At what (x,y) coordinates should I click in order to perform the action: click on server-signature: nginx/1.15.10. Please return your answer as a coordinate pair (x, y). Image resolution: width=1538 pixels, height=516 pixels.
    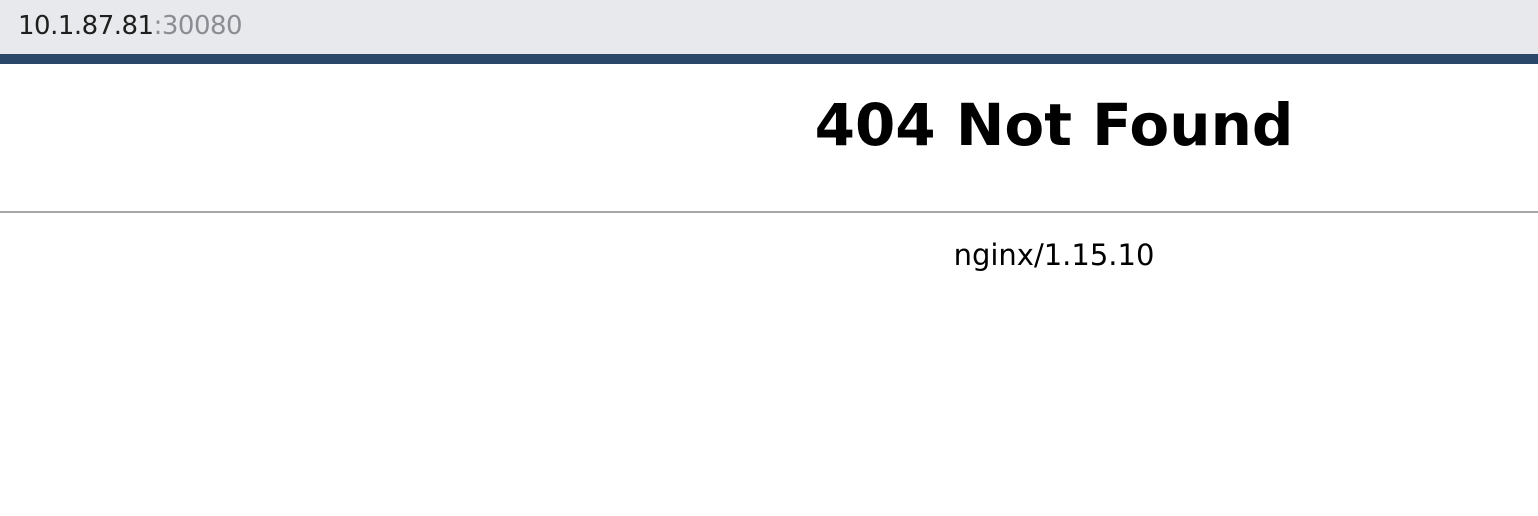
    Looking at the image, I should click on (1054, 255).